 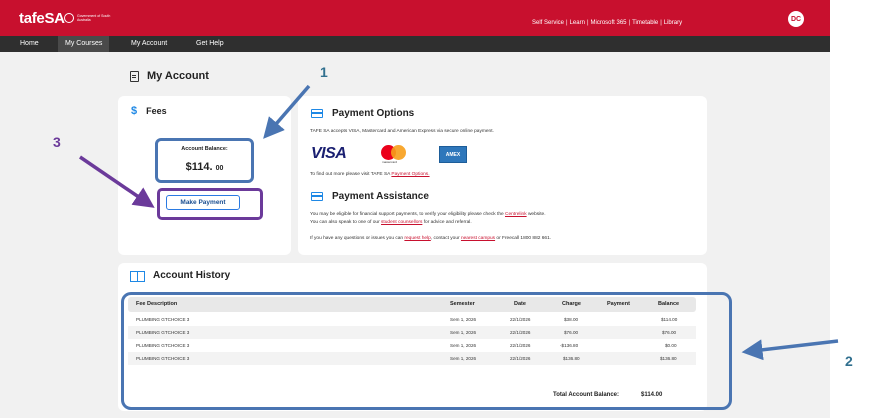 What do you see at coordinates (134, 76) in the screenshot?
I see `document-icon` at bounding box center [134, 76].